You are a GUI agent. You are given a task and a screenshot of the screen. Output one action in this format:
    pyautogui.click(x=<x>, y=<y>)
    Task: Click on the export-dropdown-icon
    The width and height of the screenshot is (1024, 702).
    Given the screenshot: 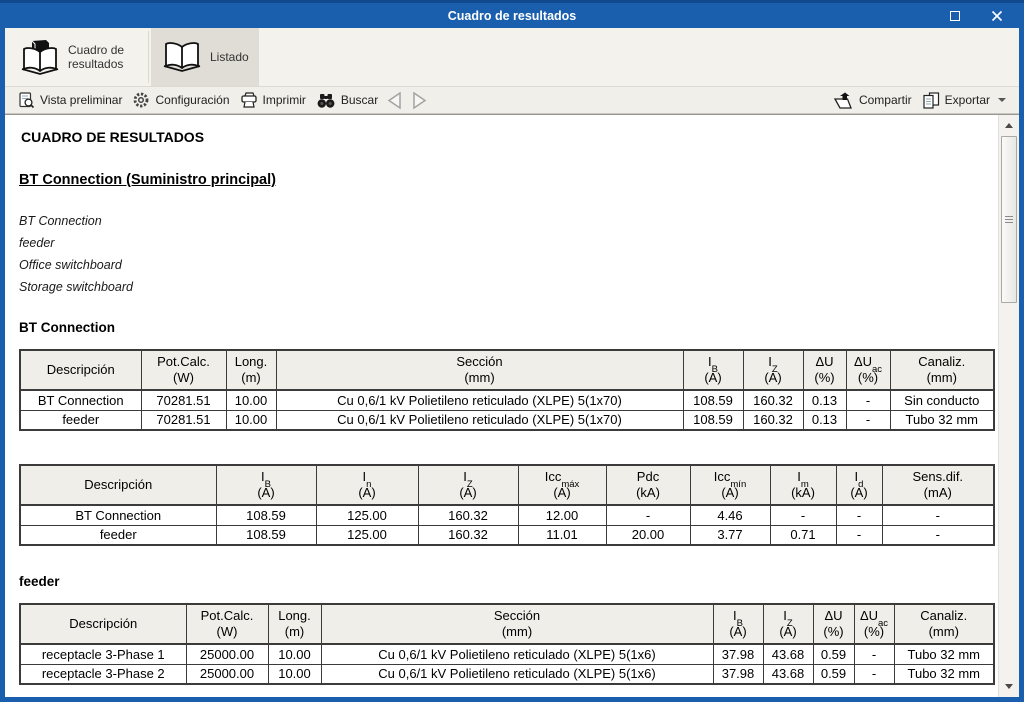 What is the action you would take?
    pyautogui.click(x=1002, y=100)
    